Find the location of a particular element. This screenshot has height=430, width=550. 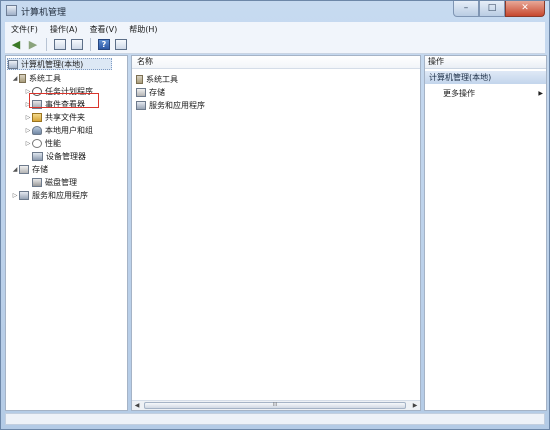

tree-item-shared-folders: ▷ 共享文件夹 is located at coordinates (54, 117).